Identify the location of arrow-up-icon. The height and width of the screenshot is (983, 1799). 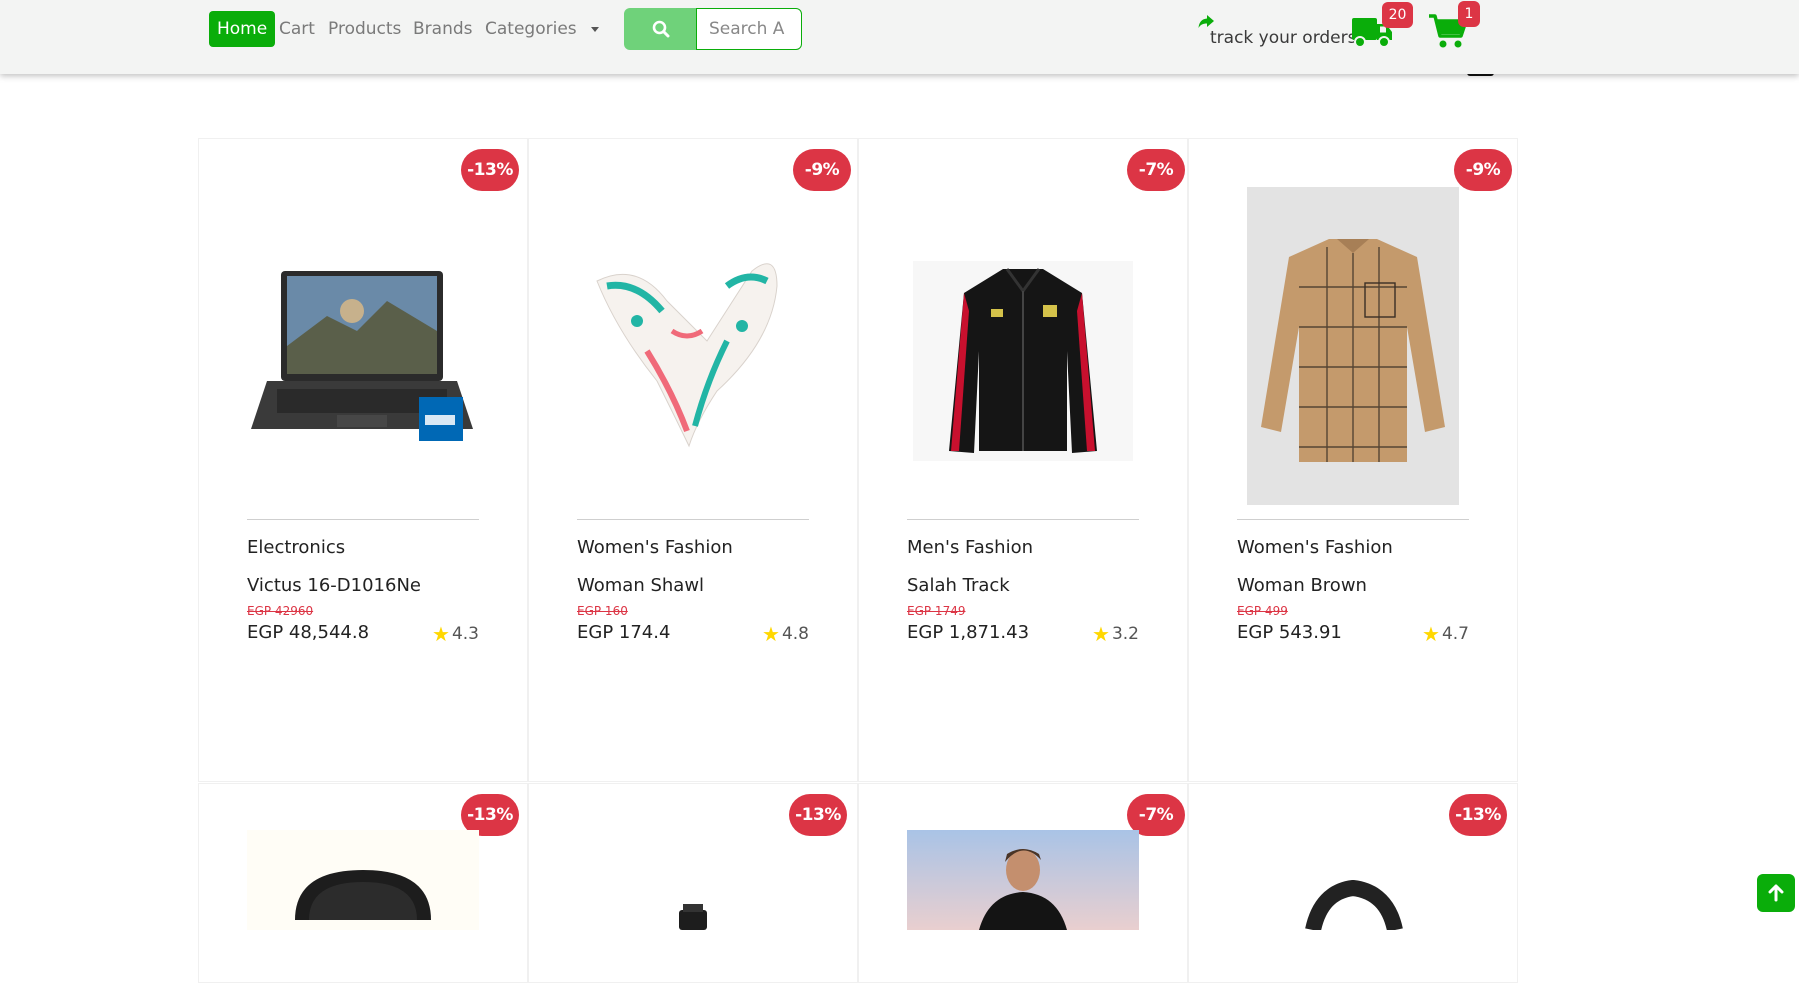
(1776, 893).